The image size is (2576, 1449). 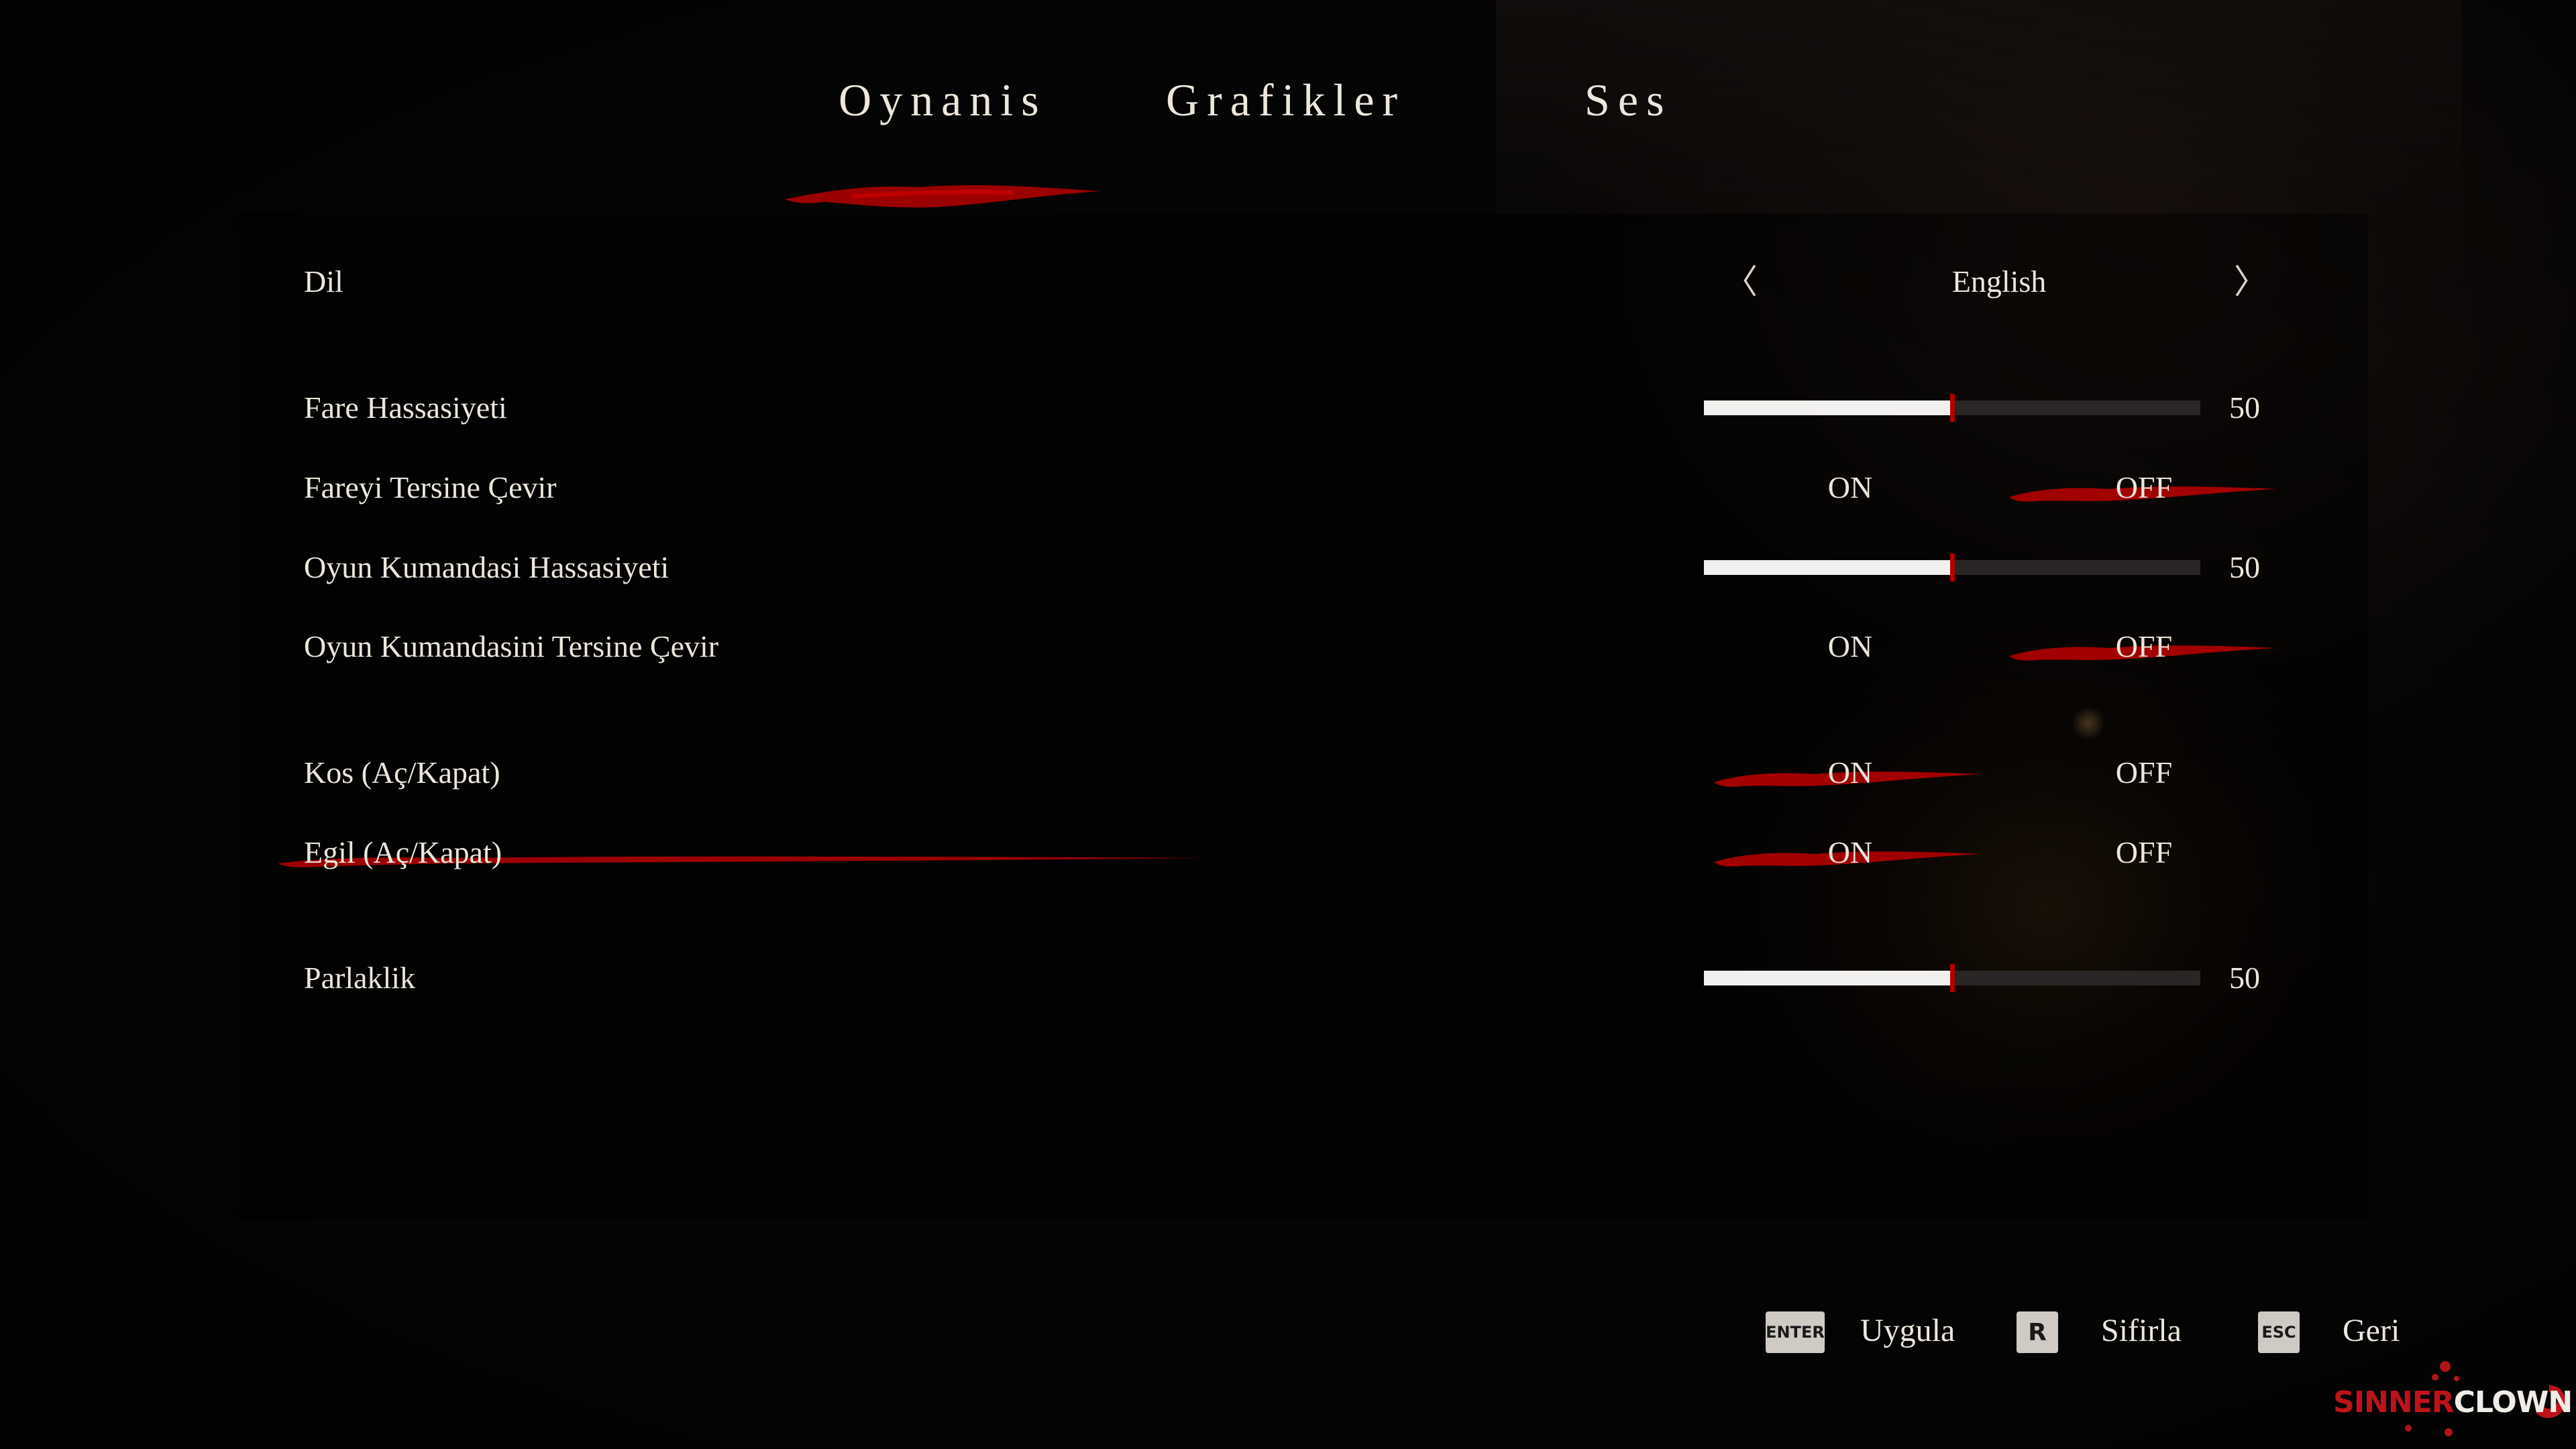 I want to click on active-tab-blood-stroke, so click(x=942, y=196).